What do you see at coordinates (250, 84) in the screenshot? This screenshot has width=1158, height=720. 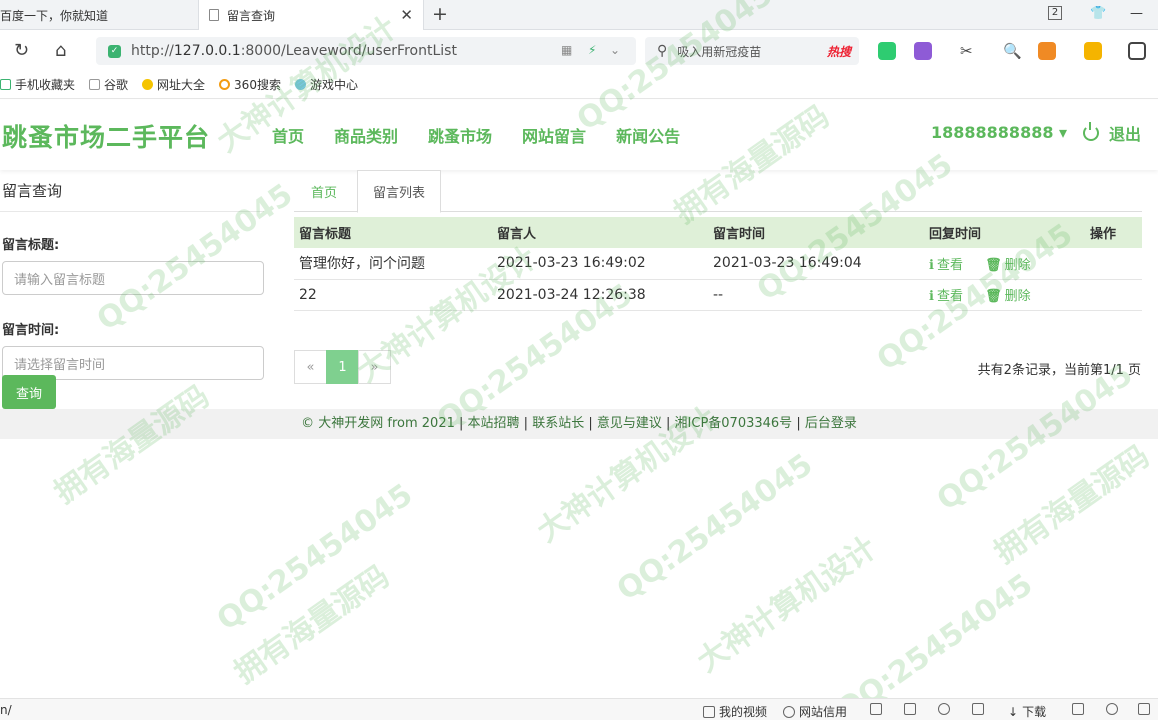 I see `bookmark-360: 360搜索` at bounding box center [250, 84].